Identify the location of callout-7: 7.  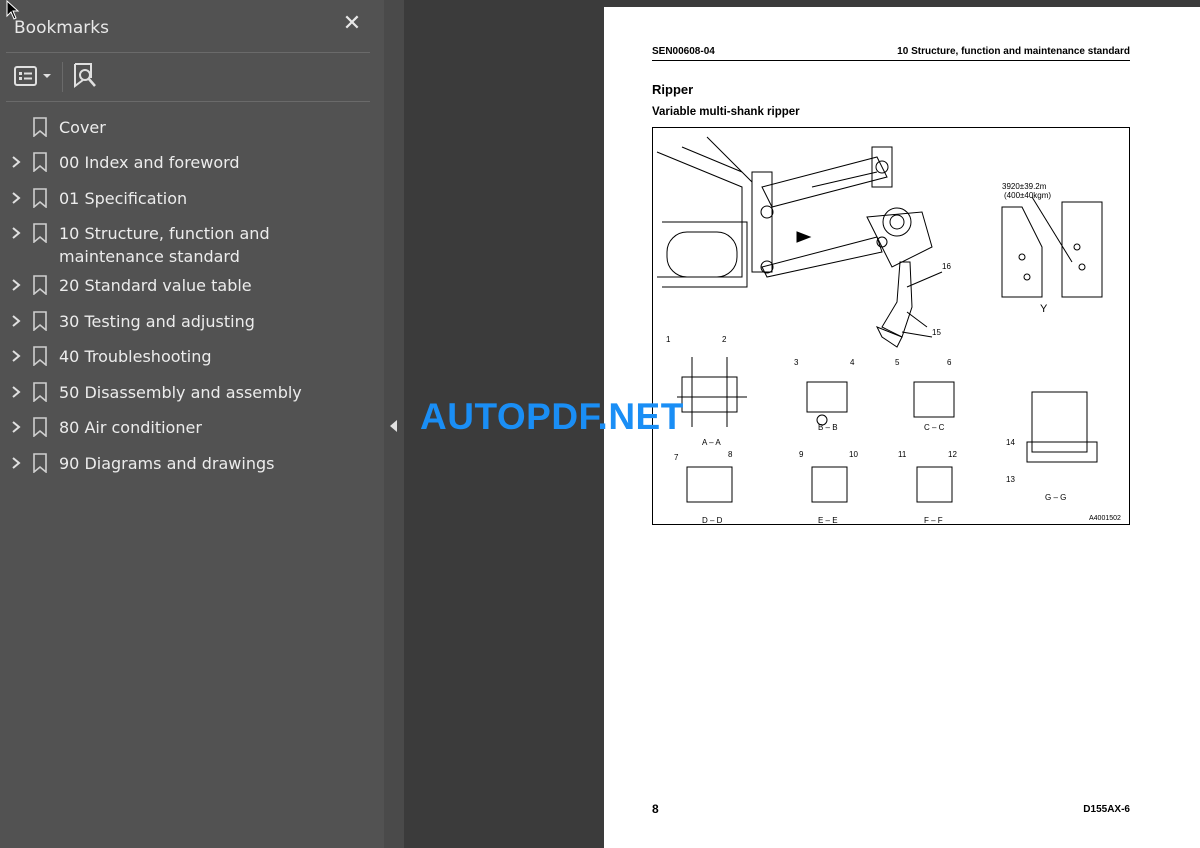
(676, 457).